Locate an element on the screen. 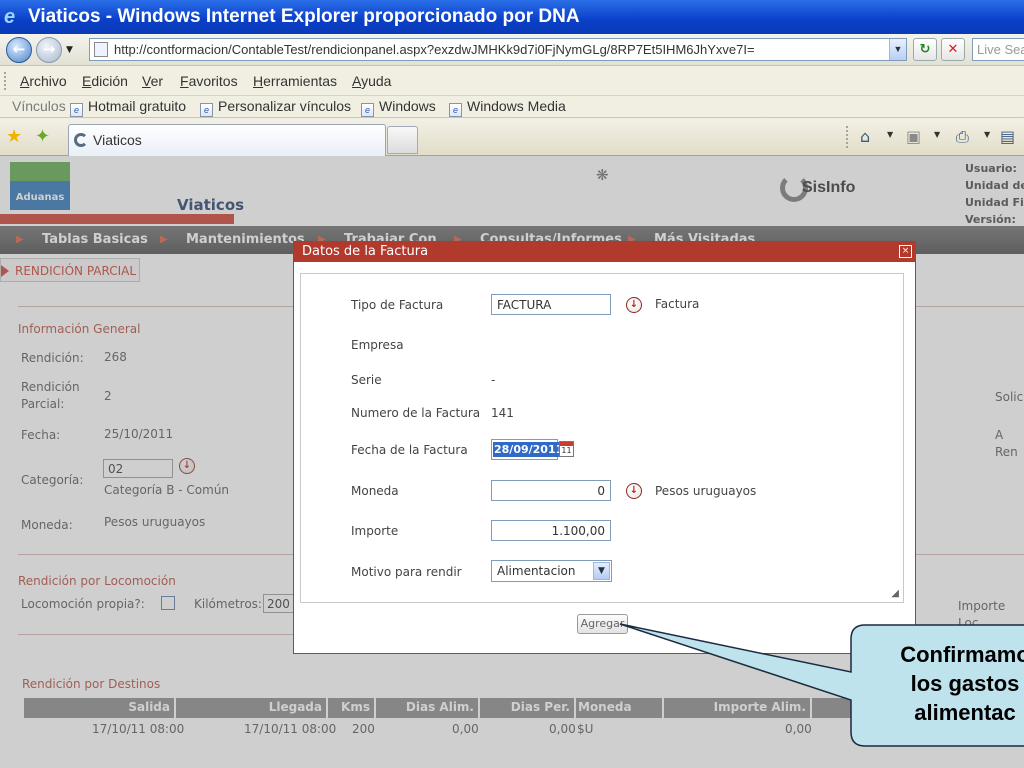 The width and height of the screenshot is (1024, 768). fecha-factura-input: 28/09/2011 is located at coordinates (528, 449).